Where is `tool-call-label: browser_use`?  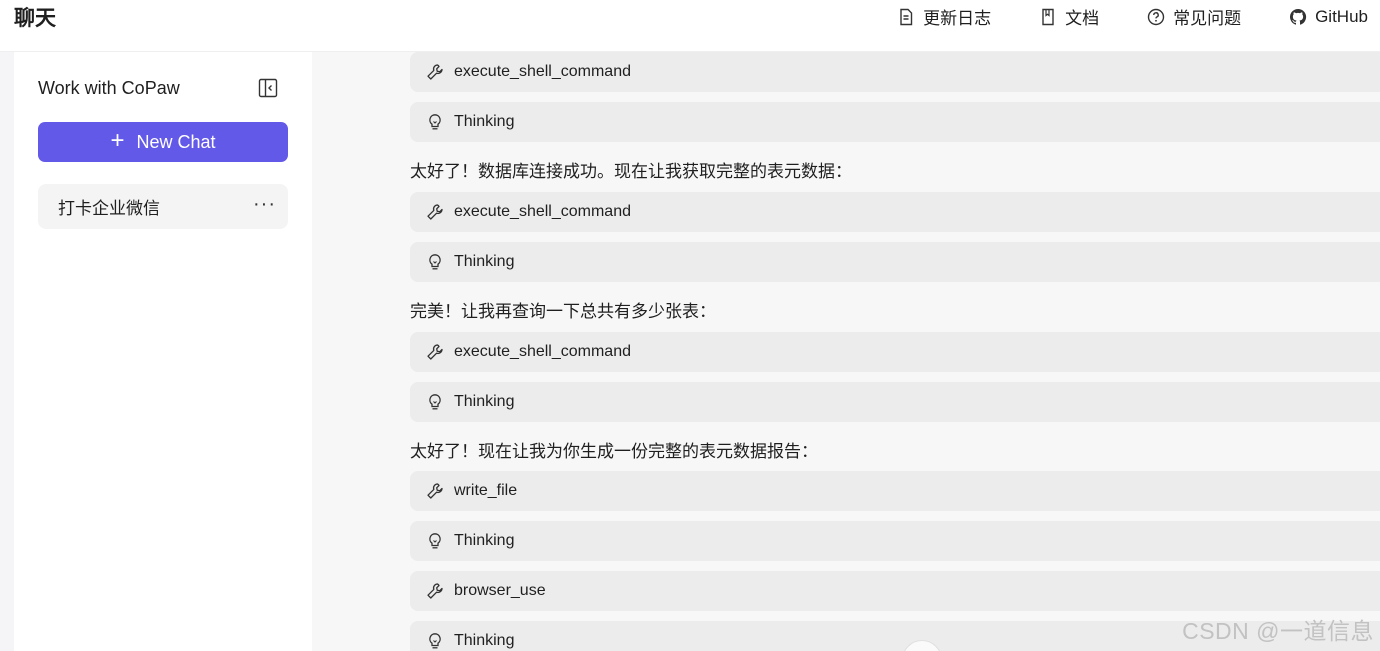 tool-call-label: browser_use is located at coordinates (500, 590).